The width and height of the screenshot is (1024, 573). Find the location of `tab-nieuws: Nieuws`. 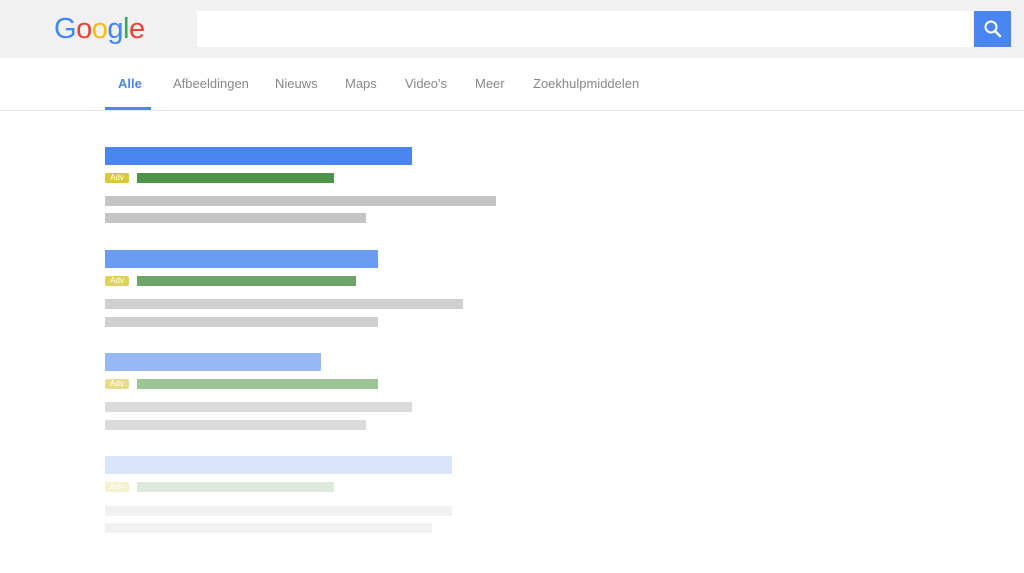

tab-nieuws: Nieuws is located at coordinates (296, 84).